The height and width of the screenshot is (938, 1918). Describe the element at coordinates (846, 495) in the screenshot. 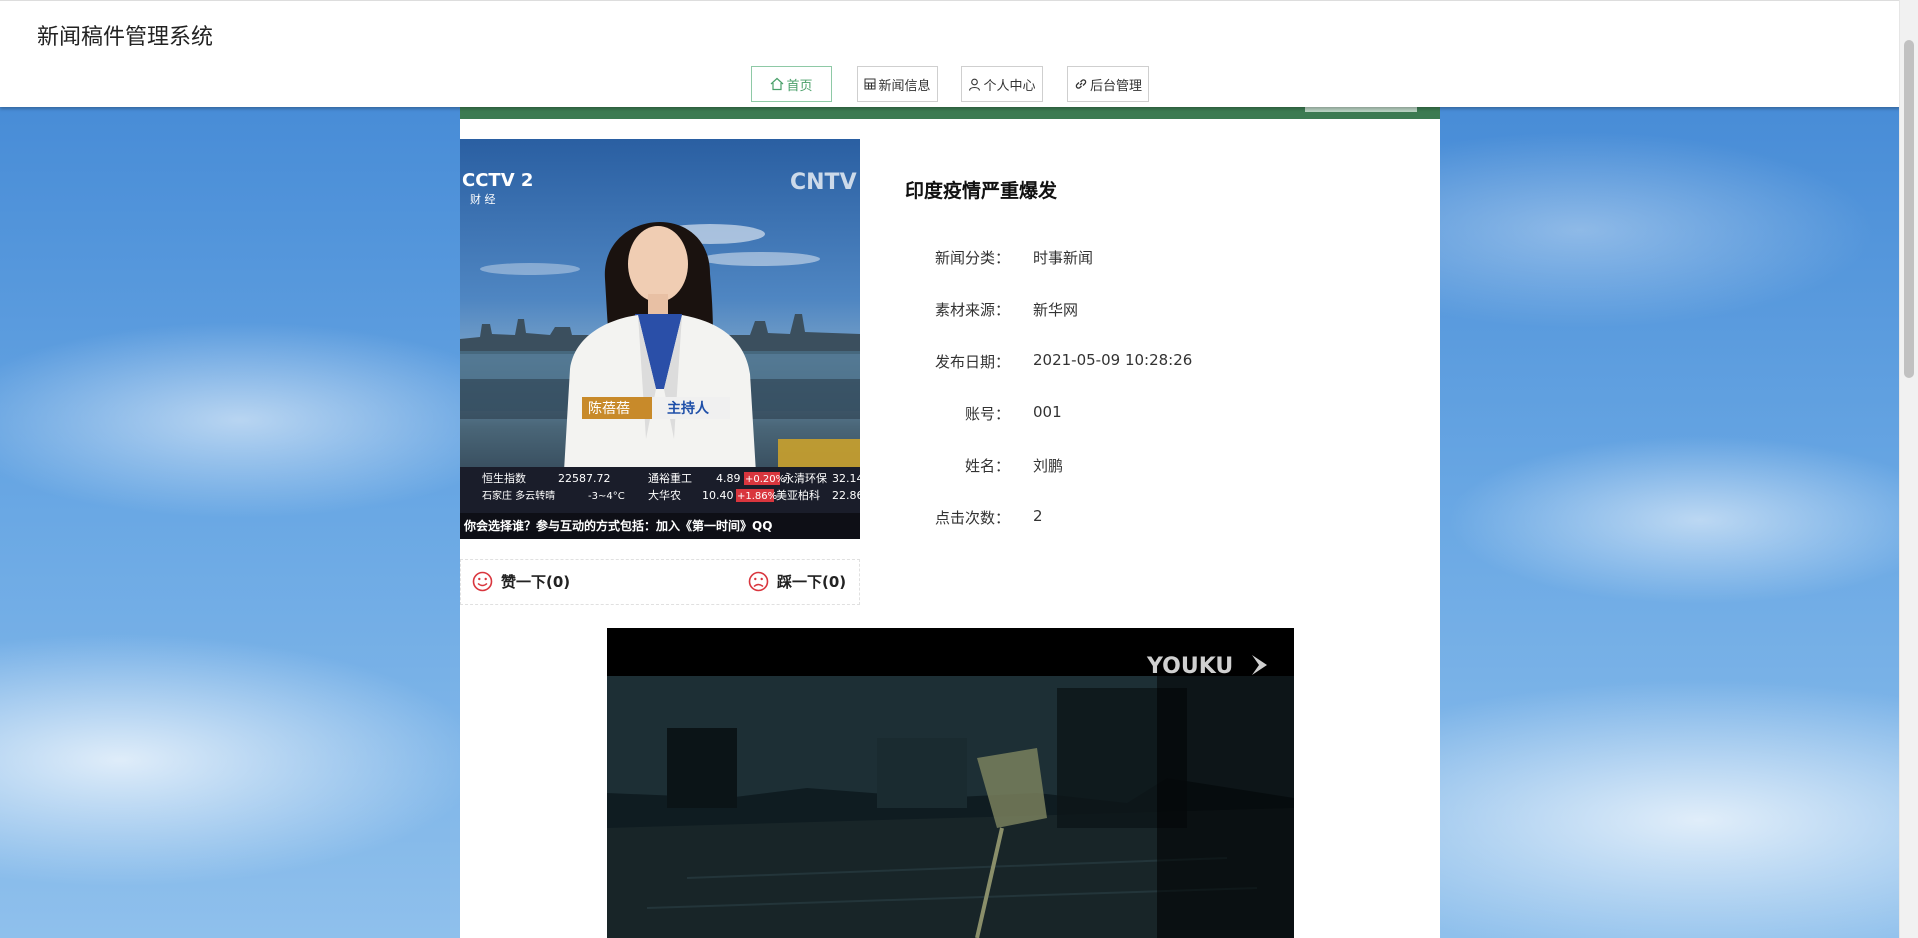

I see `ticker-value: 22.86` at that location.